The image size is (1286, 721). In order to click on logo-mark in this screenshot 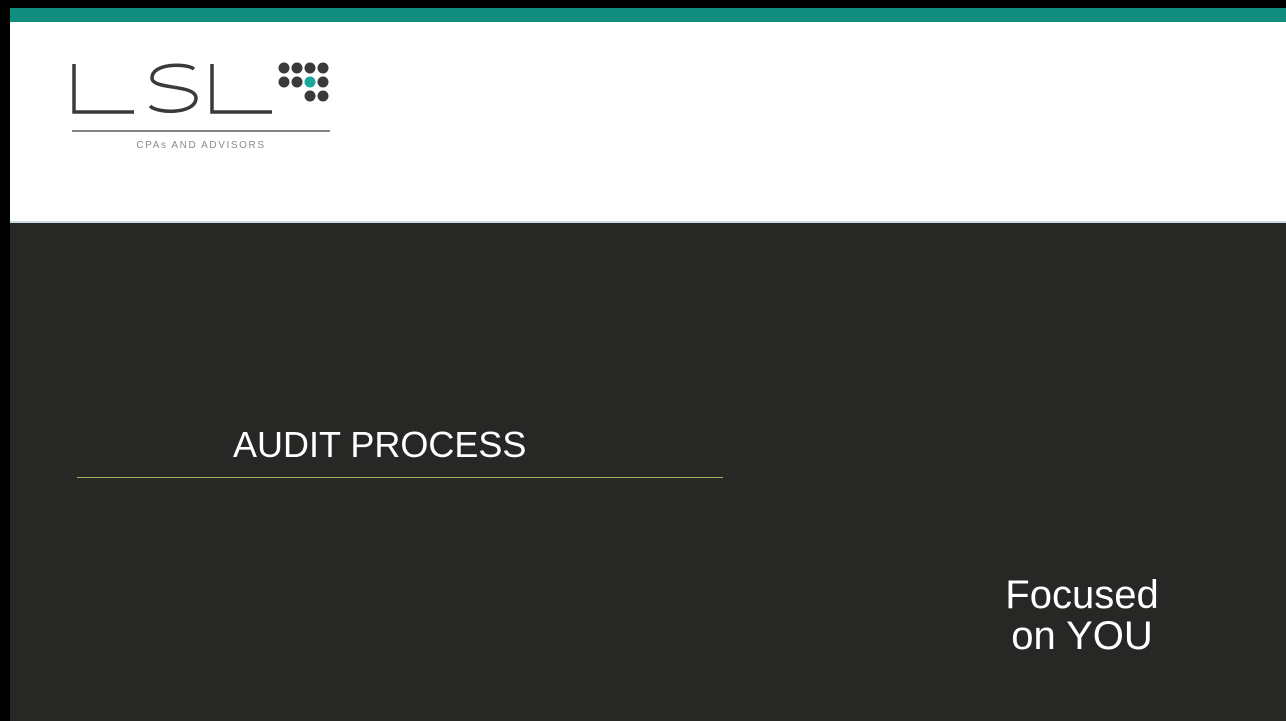, I will do `click(201, 97)`.